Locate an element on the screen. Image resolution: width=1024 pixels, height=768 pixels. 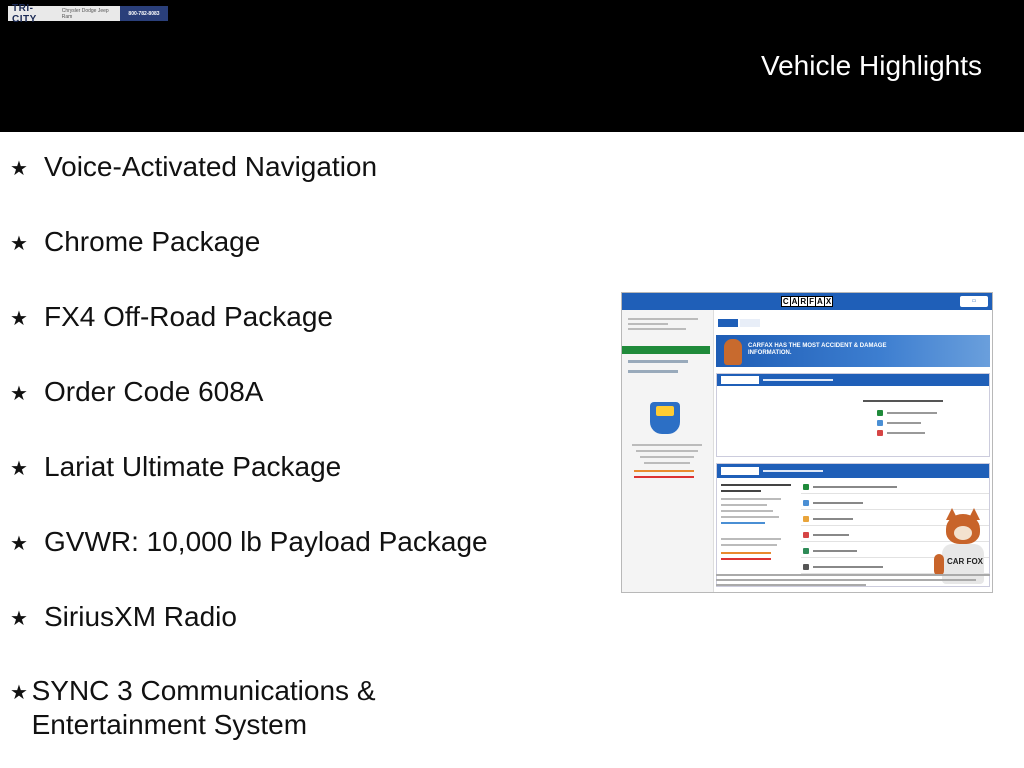
odometer-icon is located at coordinates (806, 567).